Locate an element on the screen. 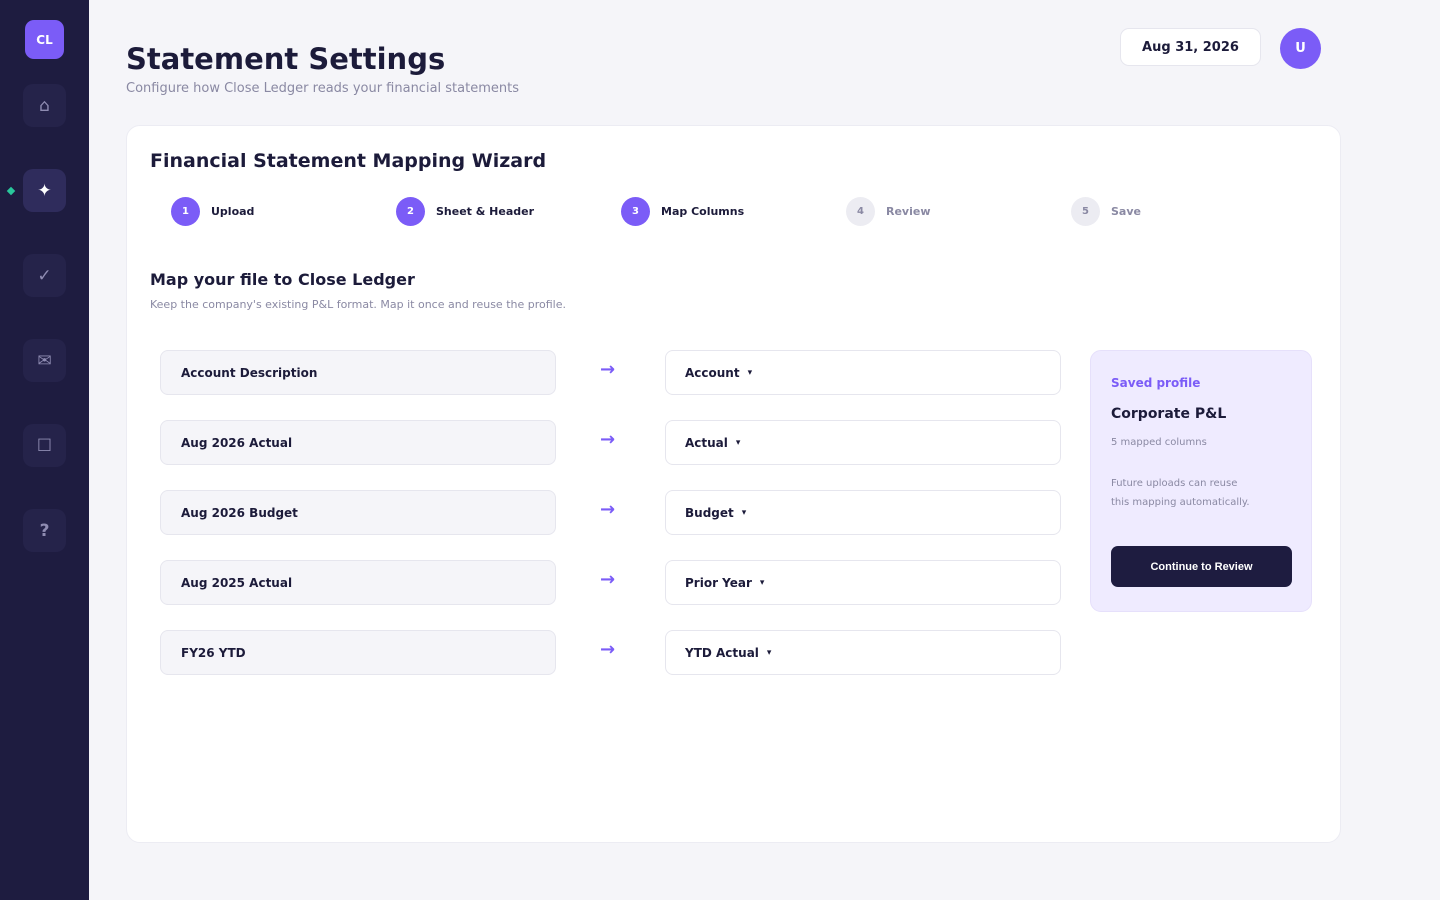  active-indicator is located at coordinates (11, 191).